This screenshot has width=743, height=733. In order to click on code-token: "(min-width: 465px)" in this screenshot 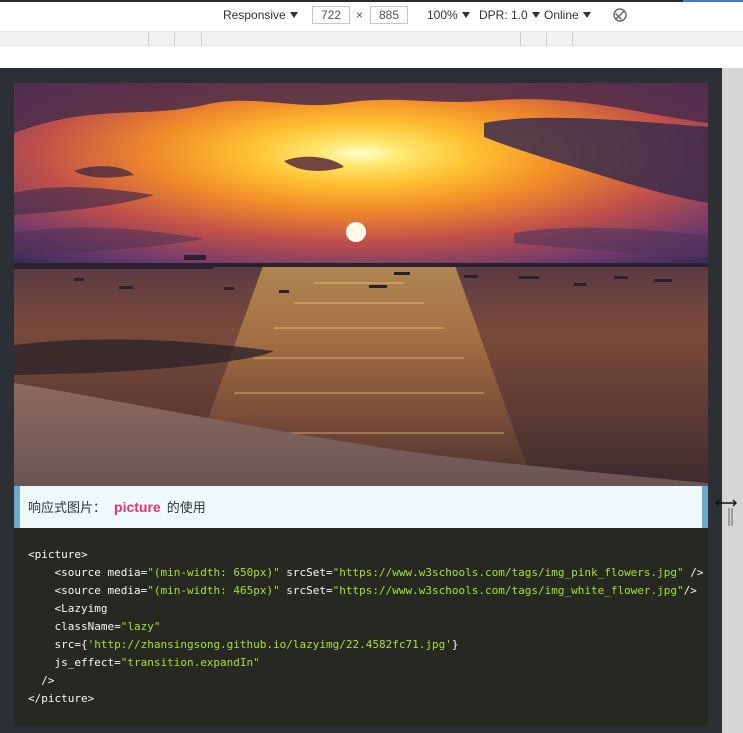, I will do `click(213, 590)`.